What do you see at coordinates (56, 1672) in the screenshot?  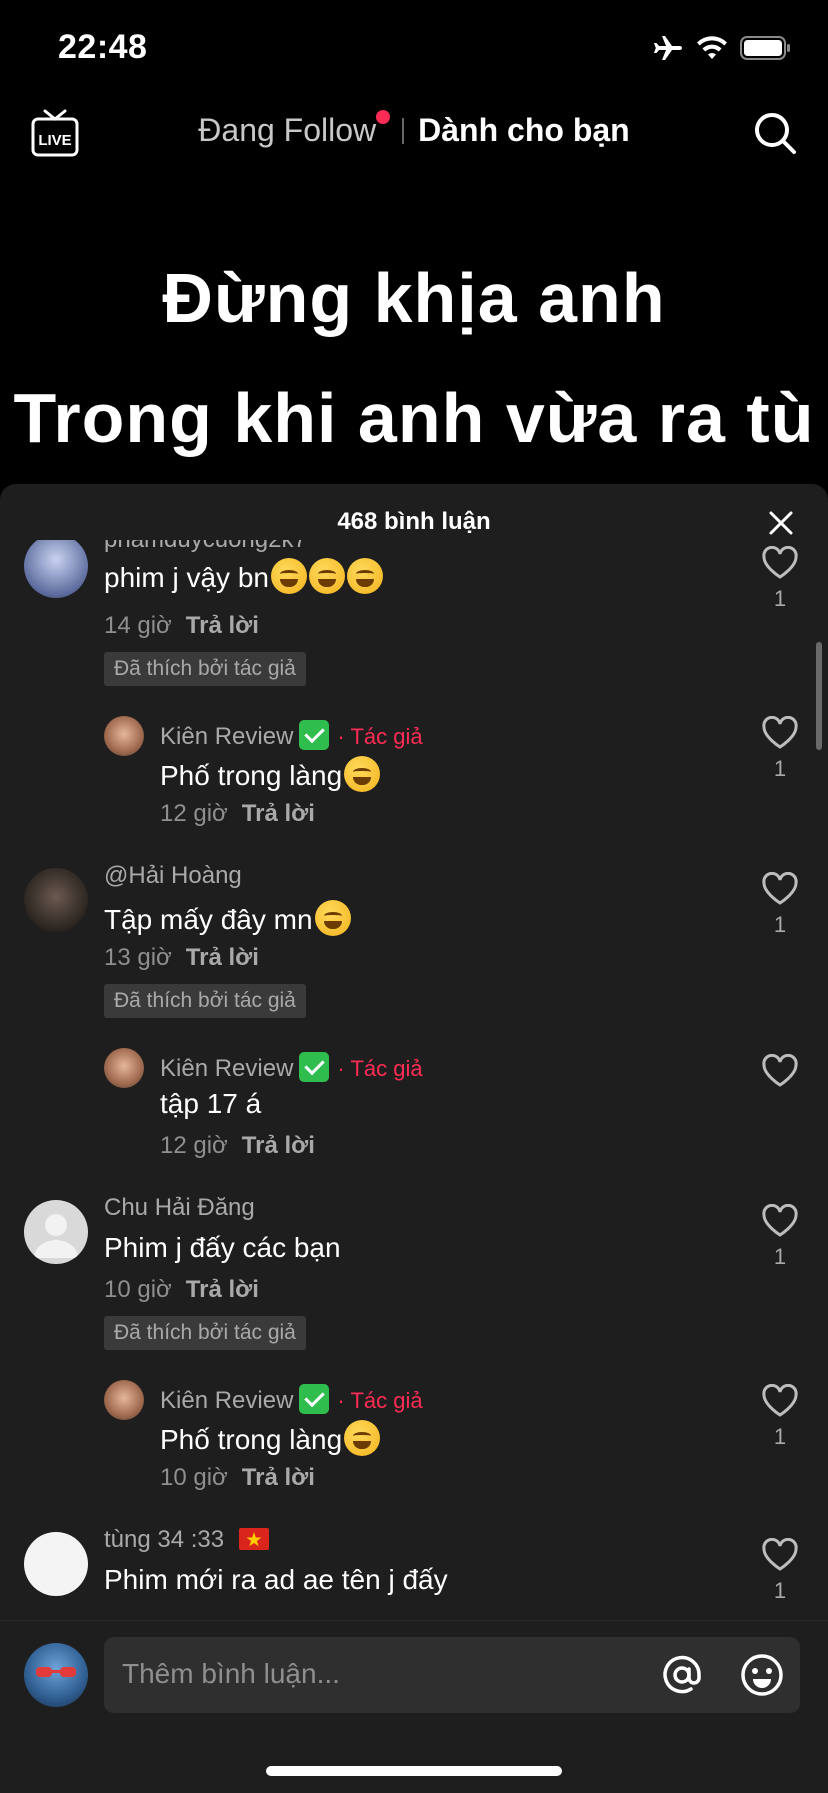 I see `sunglasses-icon` at bounding box center [56, 1672].